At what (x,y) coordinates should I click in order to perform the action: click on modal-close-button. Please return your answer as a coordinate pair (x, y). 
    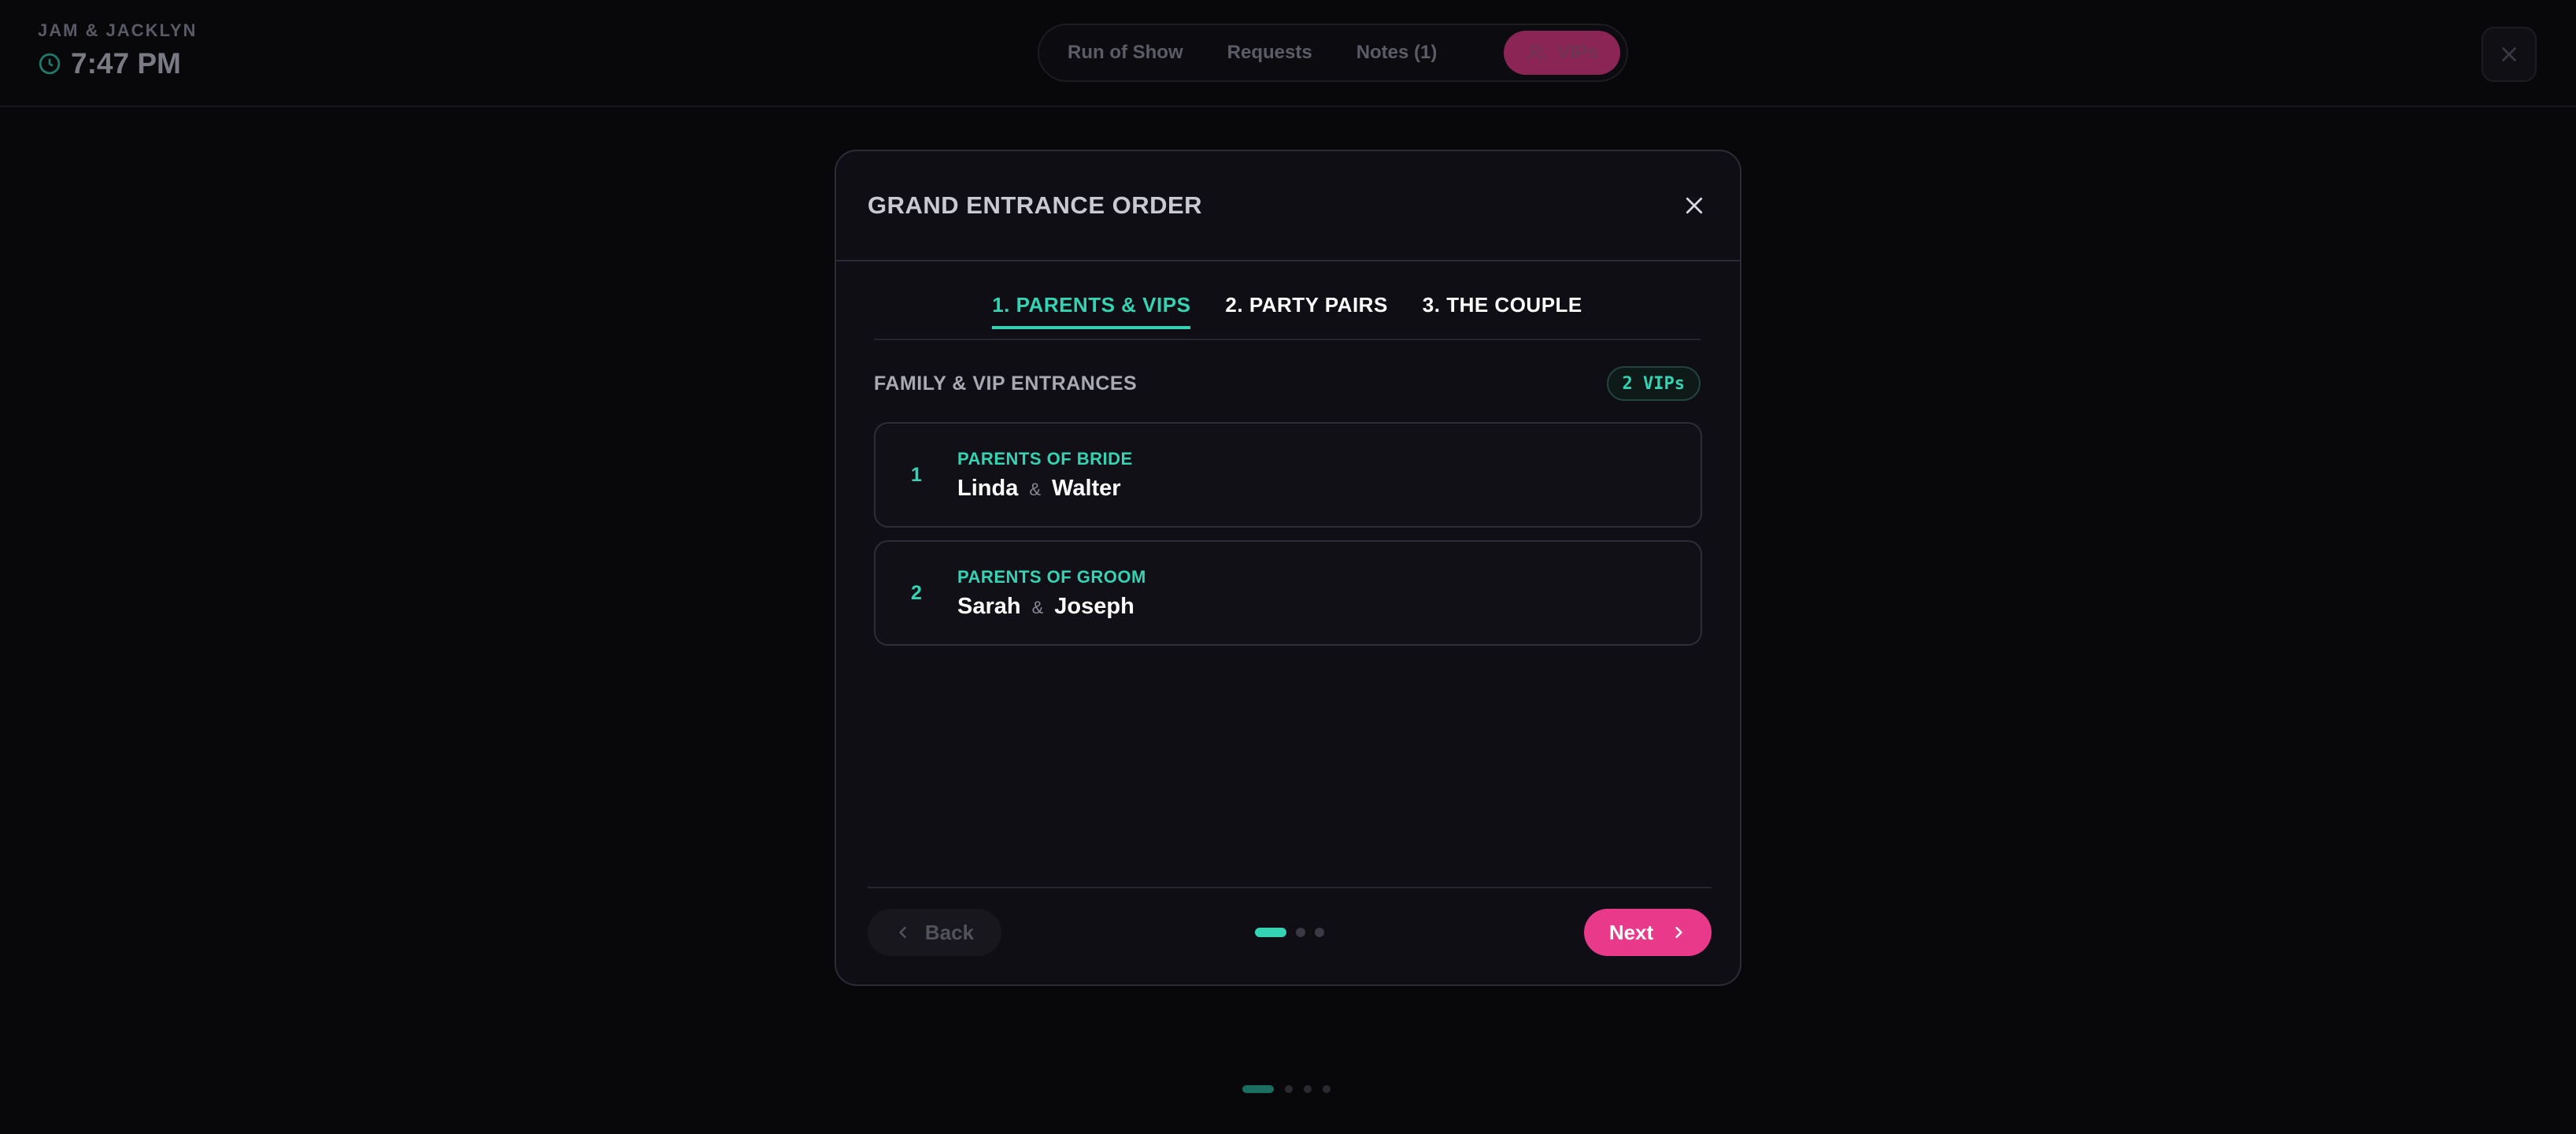
    Looking at the image, I should click on (1694, 205).